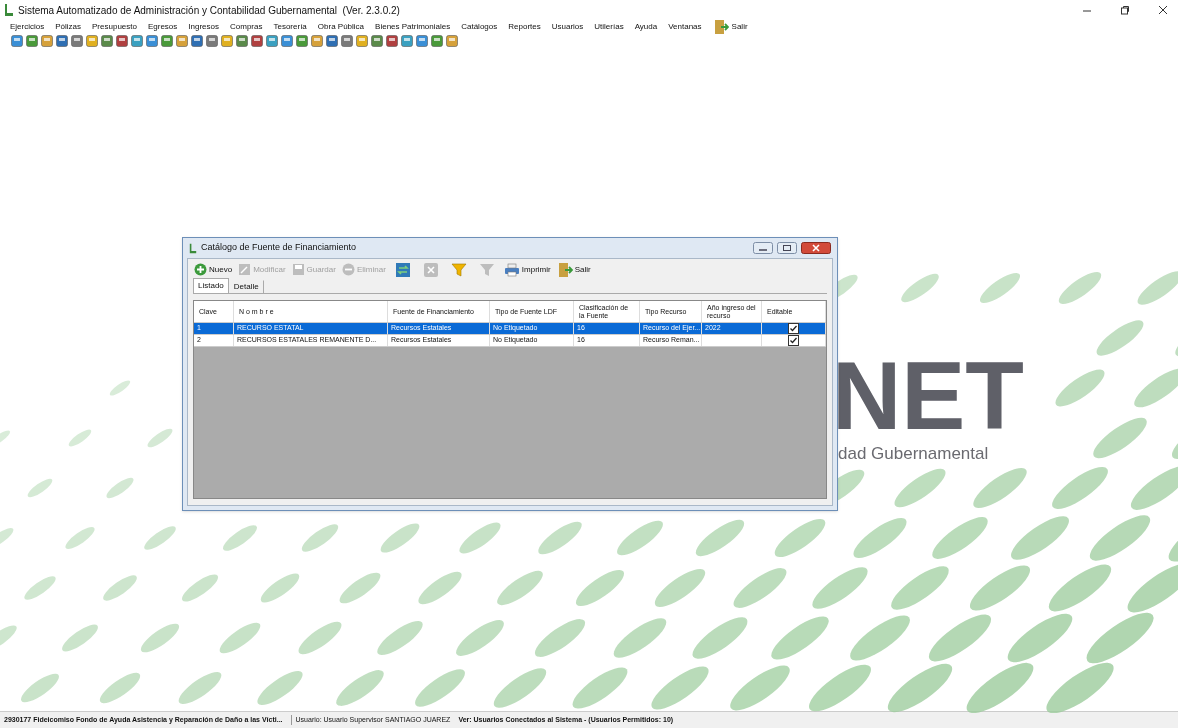  What do you see at coordinates (246, 26) in the screenshot?
I see `menu-item: Compras` at bounding box center [246, 26].